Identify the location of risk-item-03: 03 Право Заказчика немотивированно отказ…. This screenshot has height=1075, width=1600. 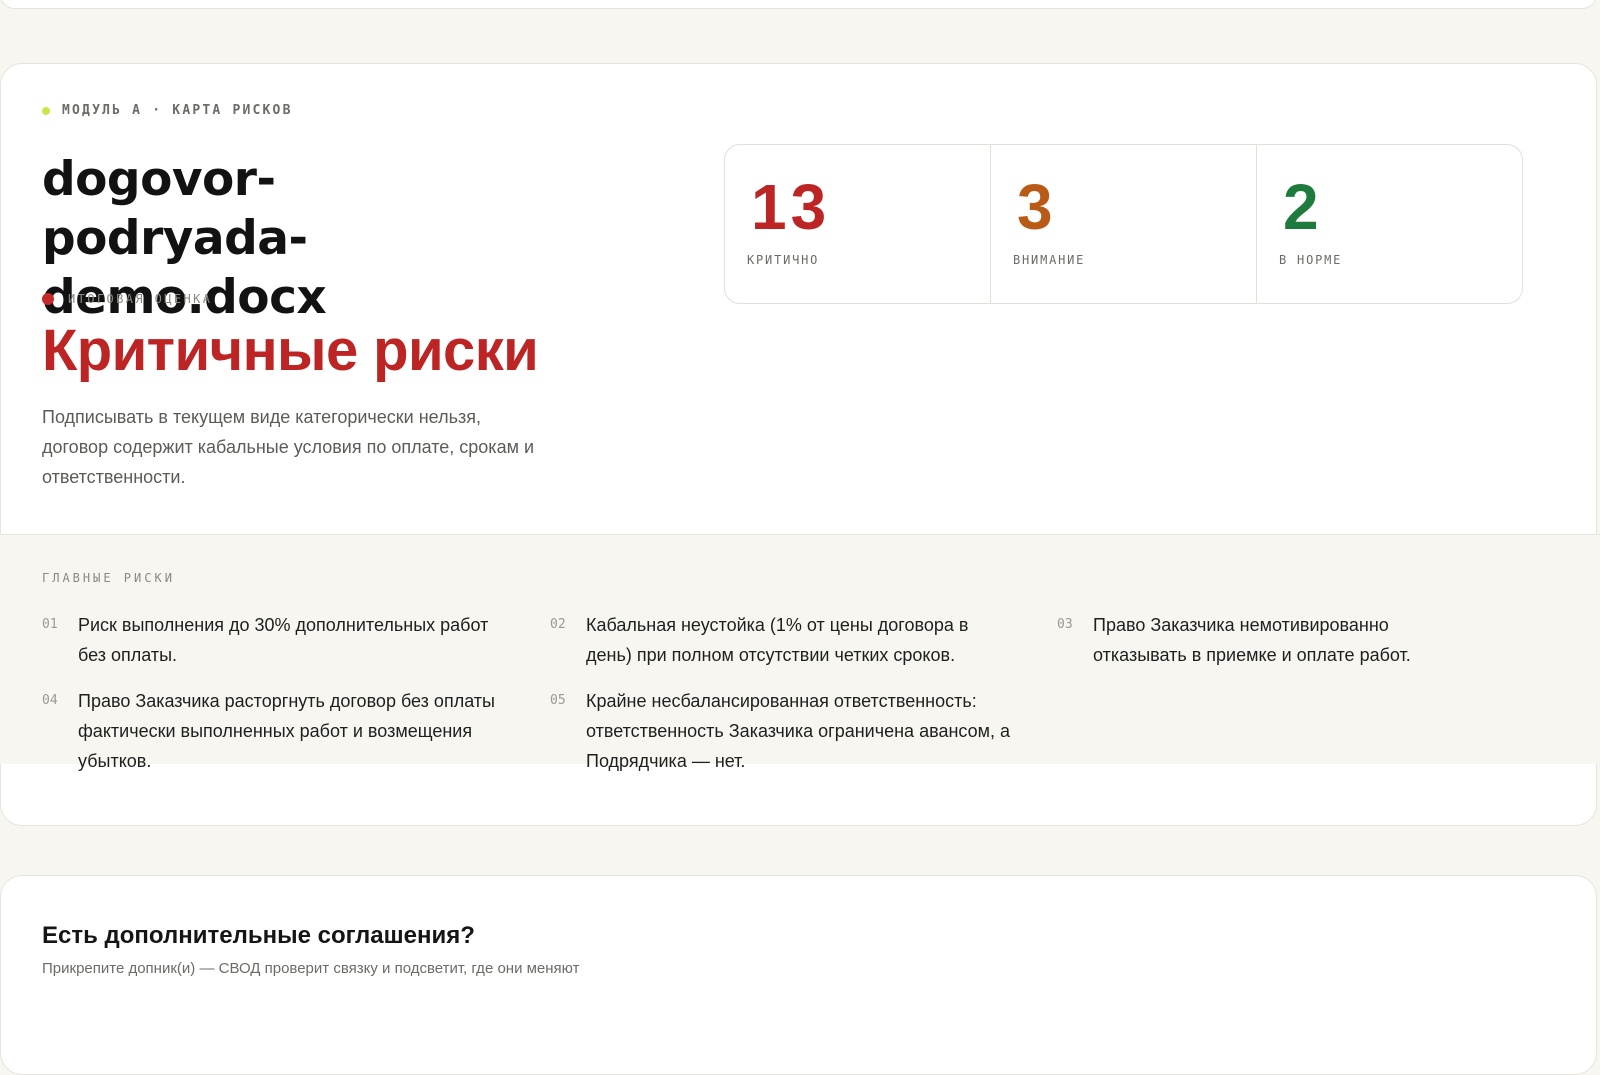
(1267, 640).